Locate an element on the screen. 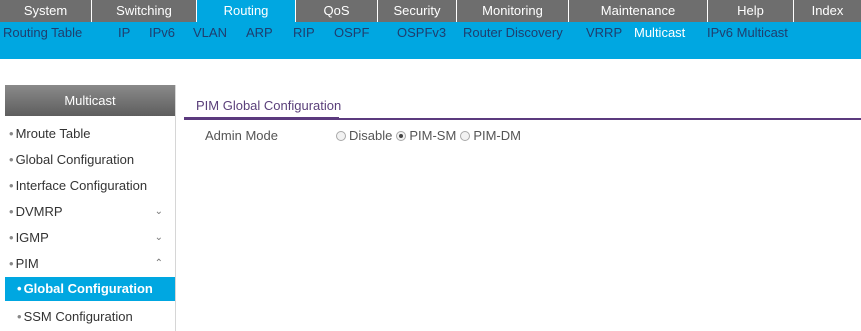  tab-monitoring: Monitoring is located at coordinates (513, 11).